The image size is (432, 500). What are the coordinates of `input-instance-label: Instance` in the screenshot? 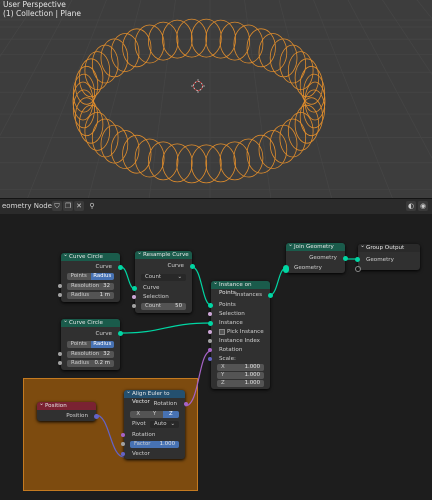 It's located at (231, 323).